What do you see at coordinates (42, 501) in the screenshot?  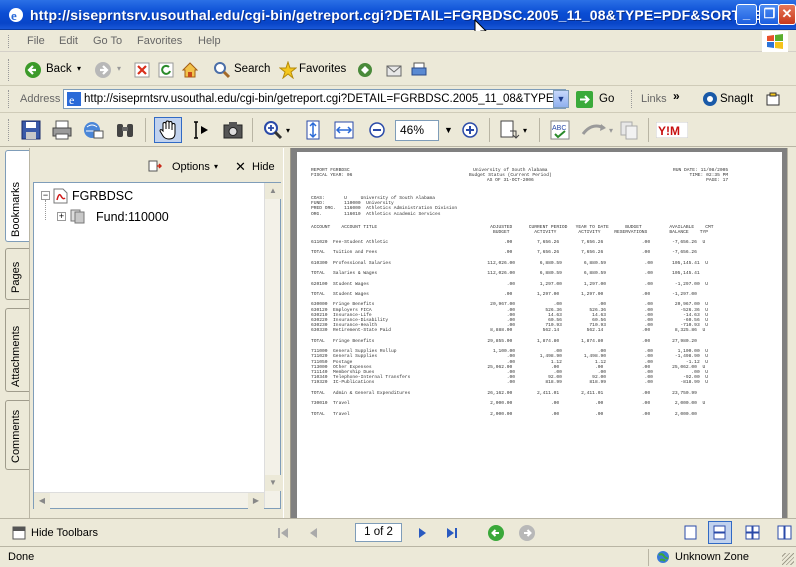 I see `scroll-left-icon: ◀` at bounding box center [42, 501].